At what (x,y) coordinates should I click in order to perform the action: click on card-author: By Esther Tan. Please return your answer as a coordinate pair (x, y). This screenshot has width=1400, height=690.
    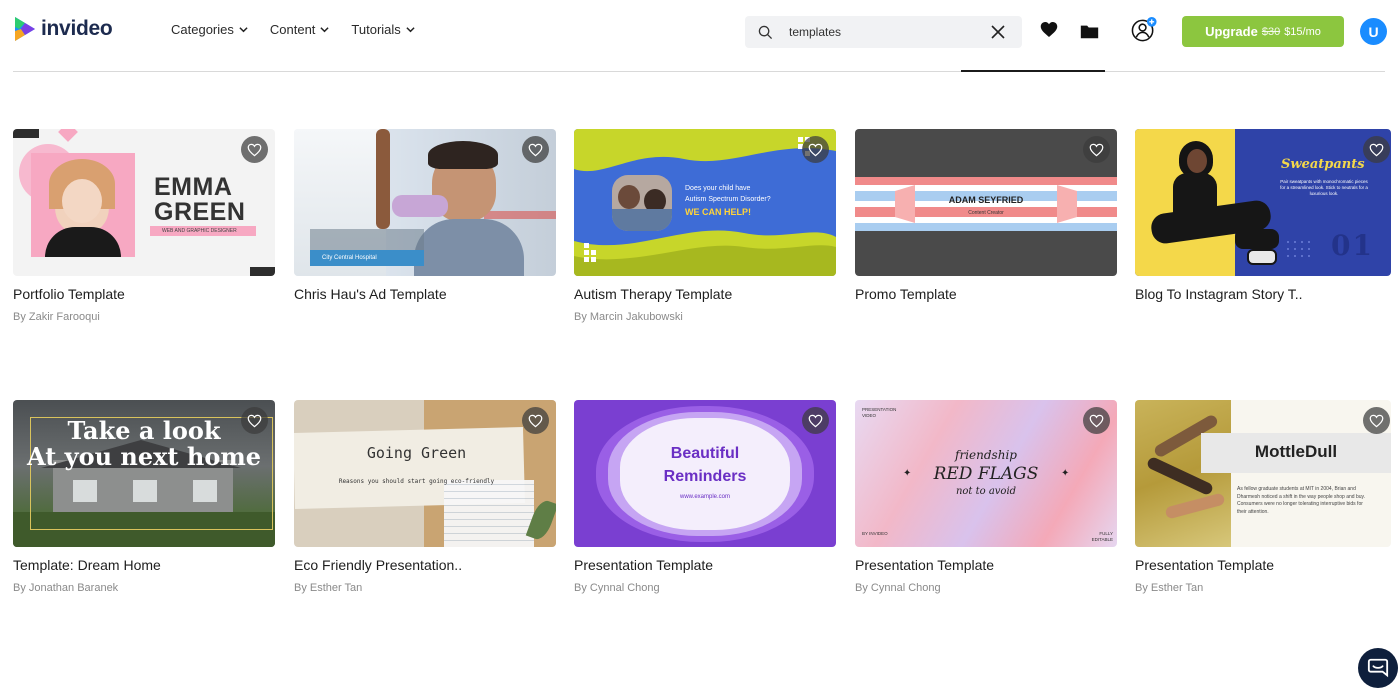
    Looking at the image, I should click on (1169, 588).